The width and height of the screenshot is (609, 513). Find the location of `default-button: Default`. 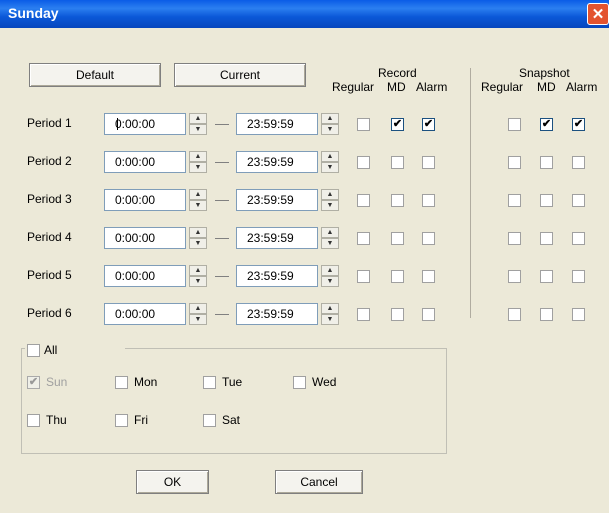

default-button: Default is located at coordinates (95, 75).